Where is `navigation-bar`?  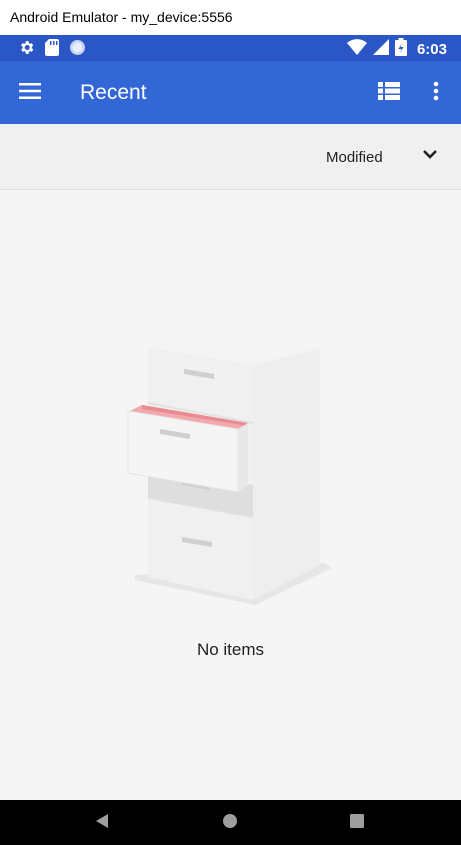 navigation-bar is located at coordinates (230, 822).